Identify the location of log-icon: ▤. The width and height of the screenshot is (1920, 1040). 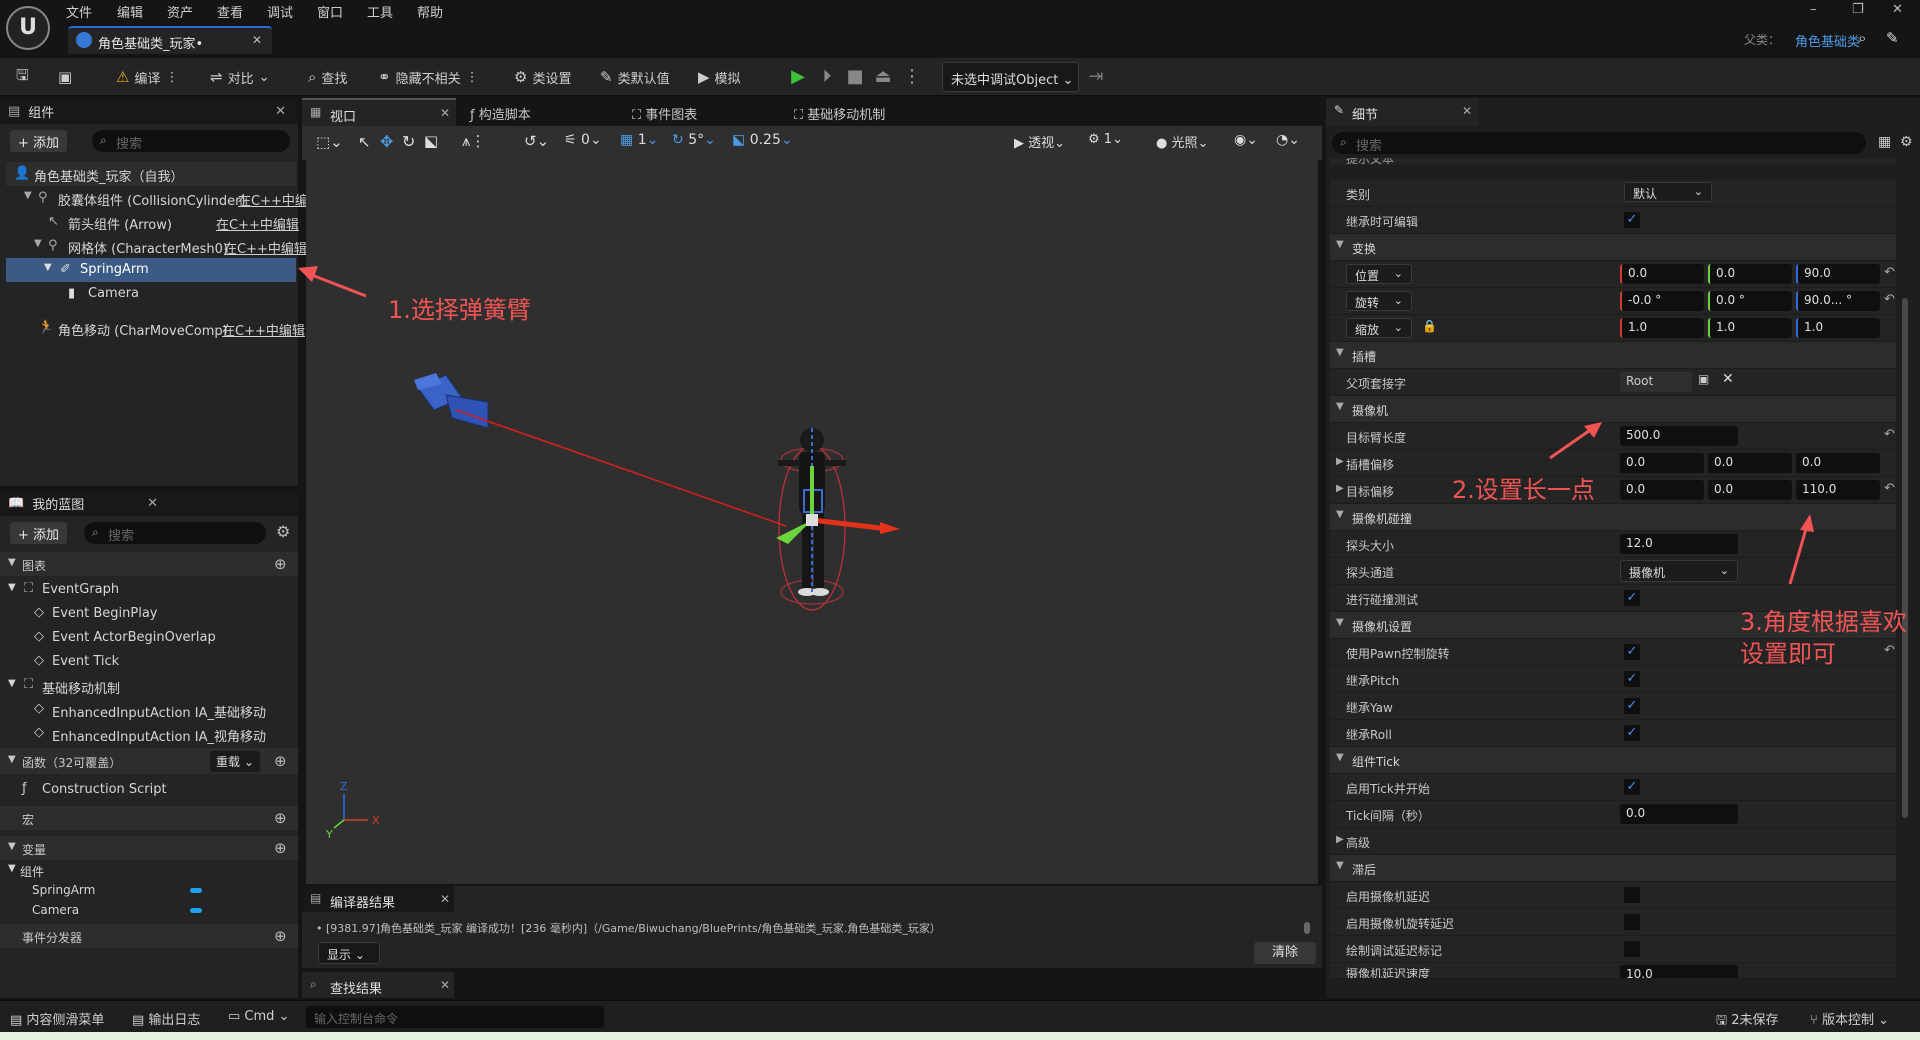
(140, 1020).